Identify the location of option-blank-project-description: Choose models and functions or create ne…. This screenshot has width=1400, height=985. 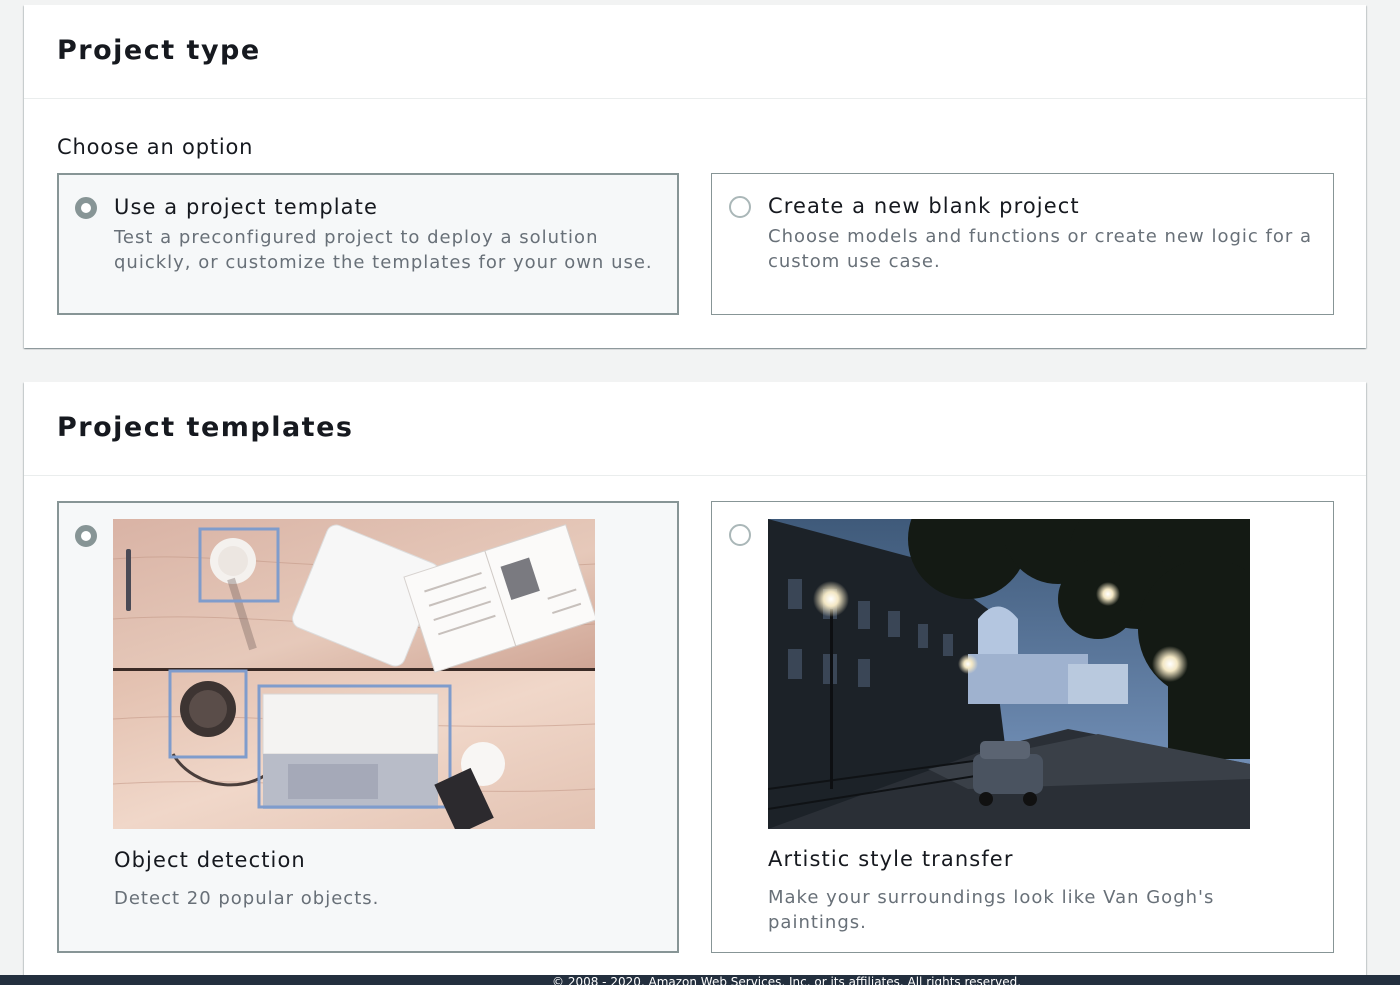
(1040, 249).